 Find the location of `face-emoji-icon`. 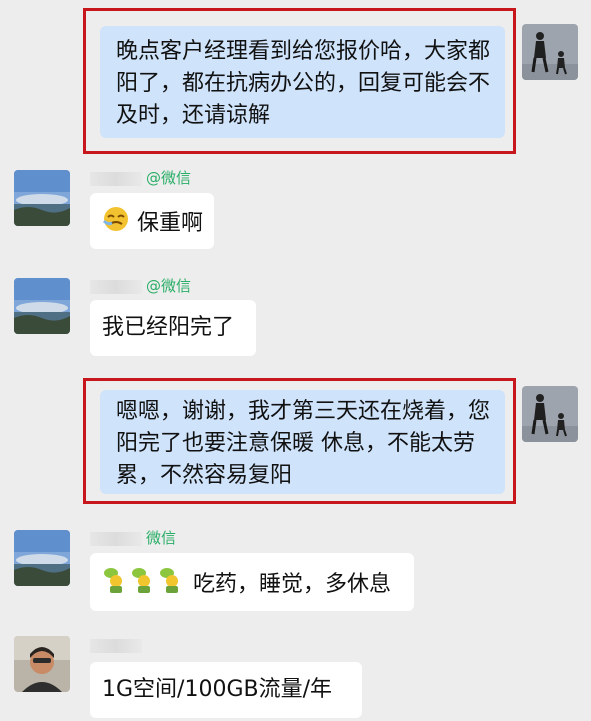

face-emoji-icon is located at coordinates (116, 224).